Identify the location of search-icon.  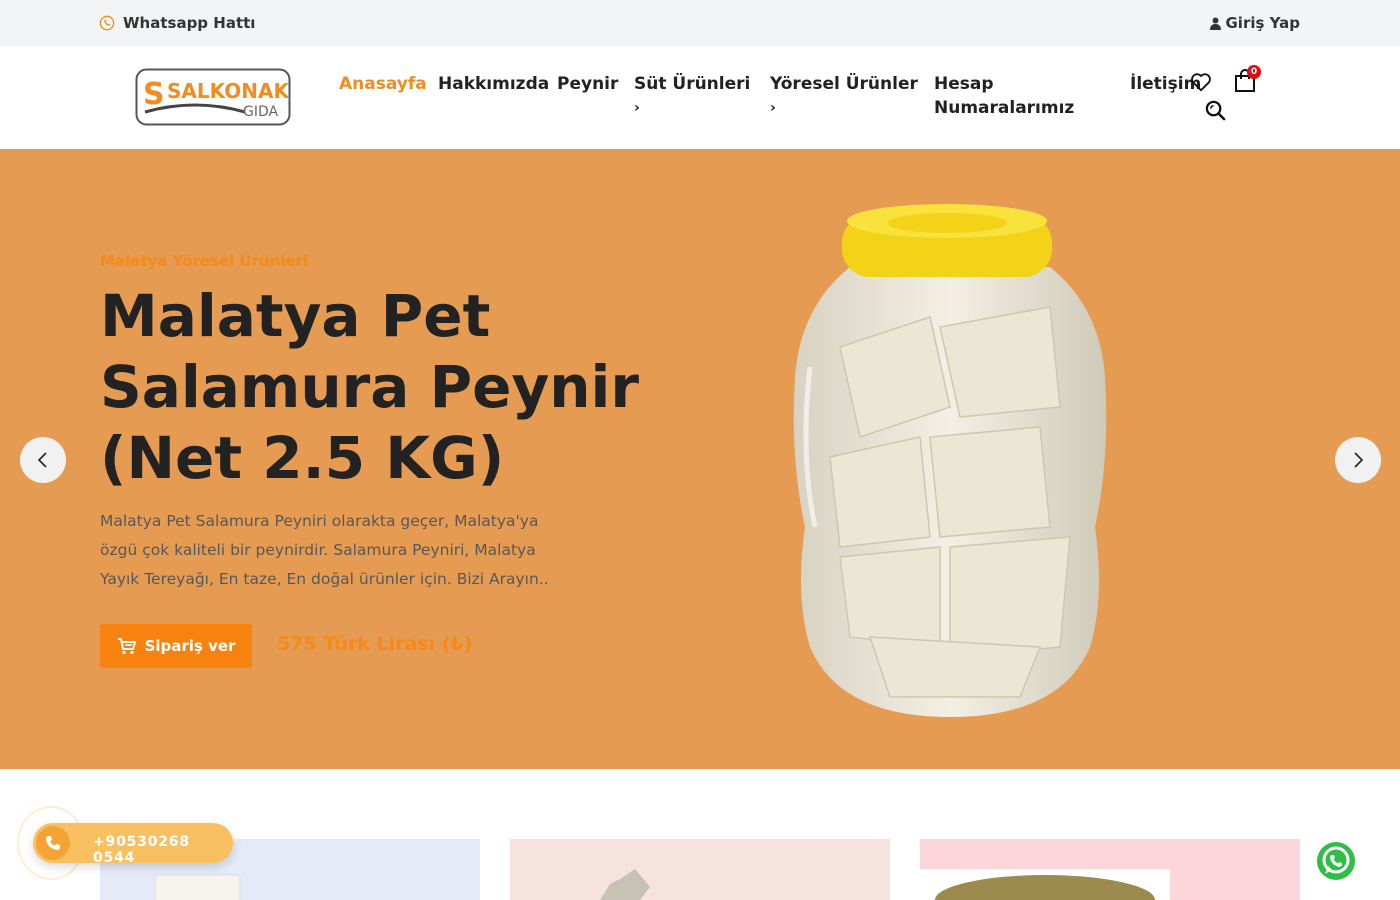
(1215, 110).